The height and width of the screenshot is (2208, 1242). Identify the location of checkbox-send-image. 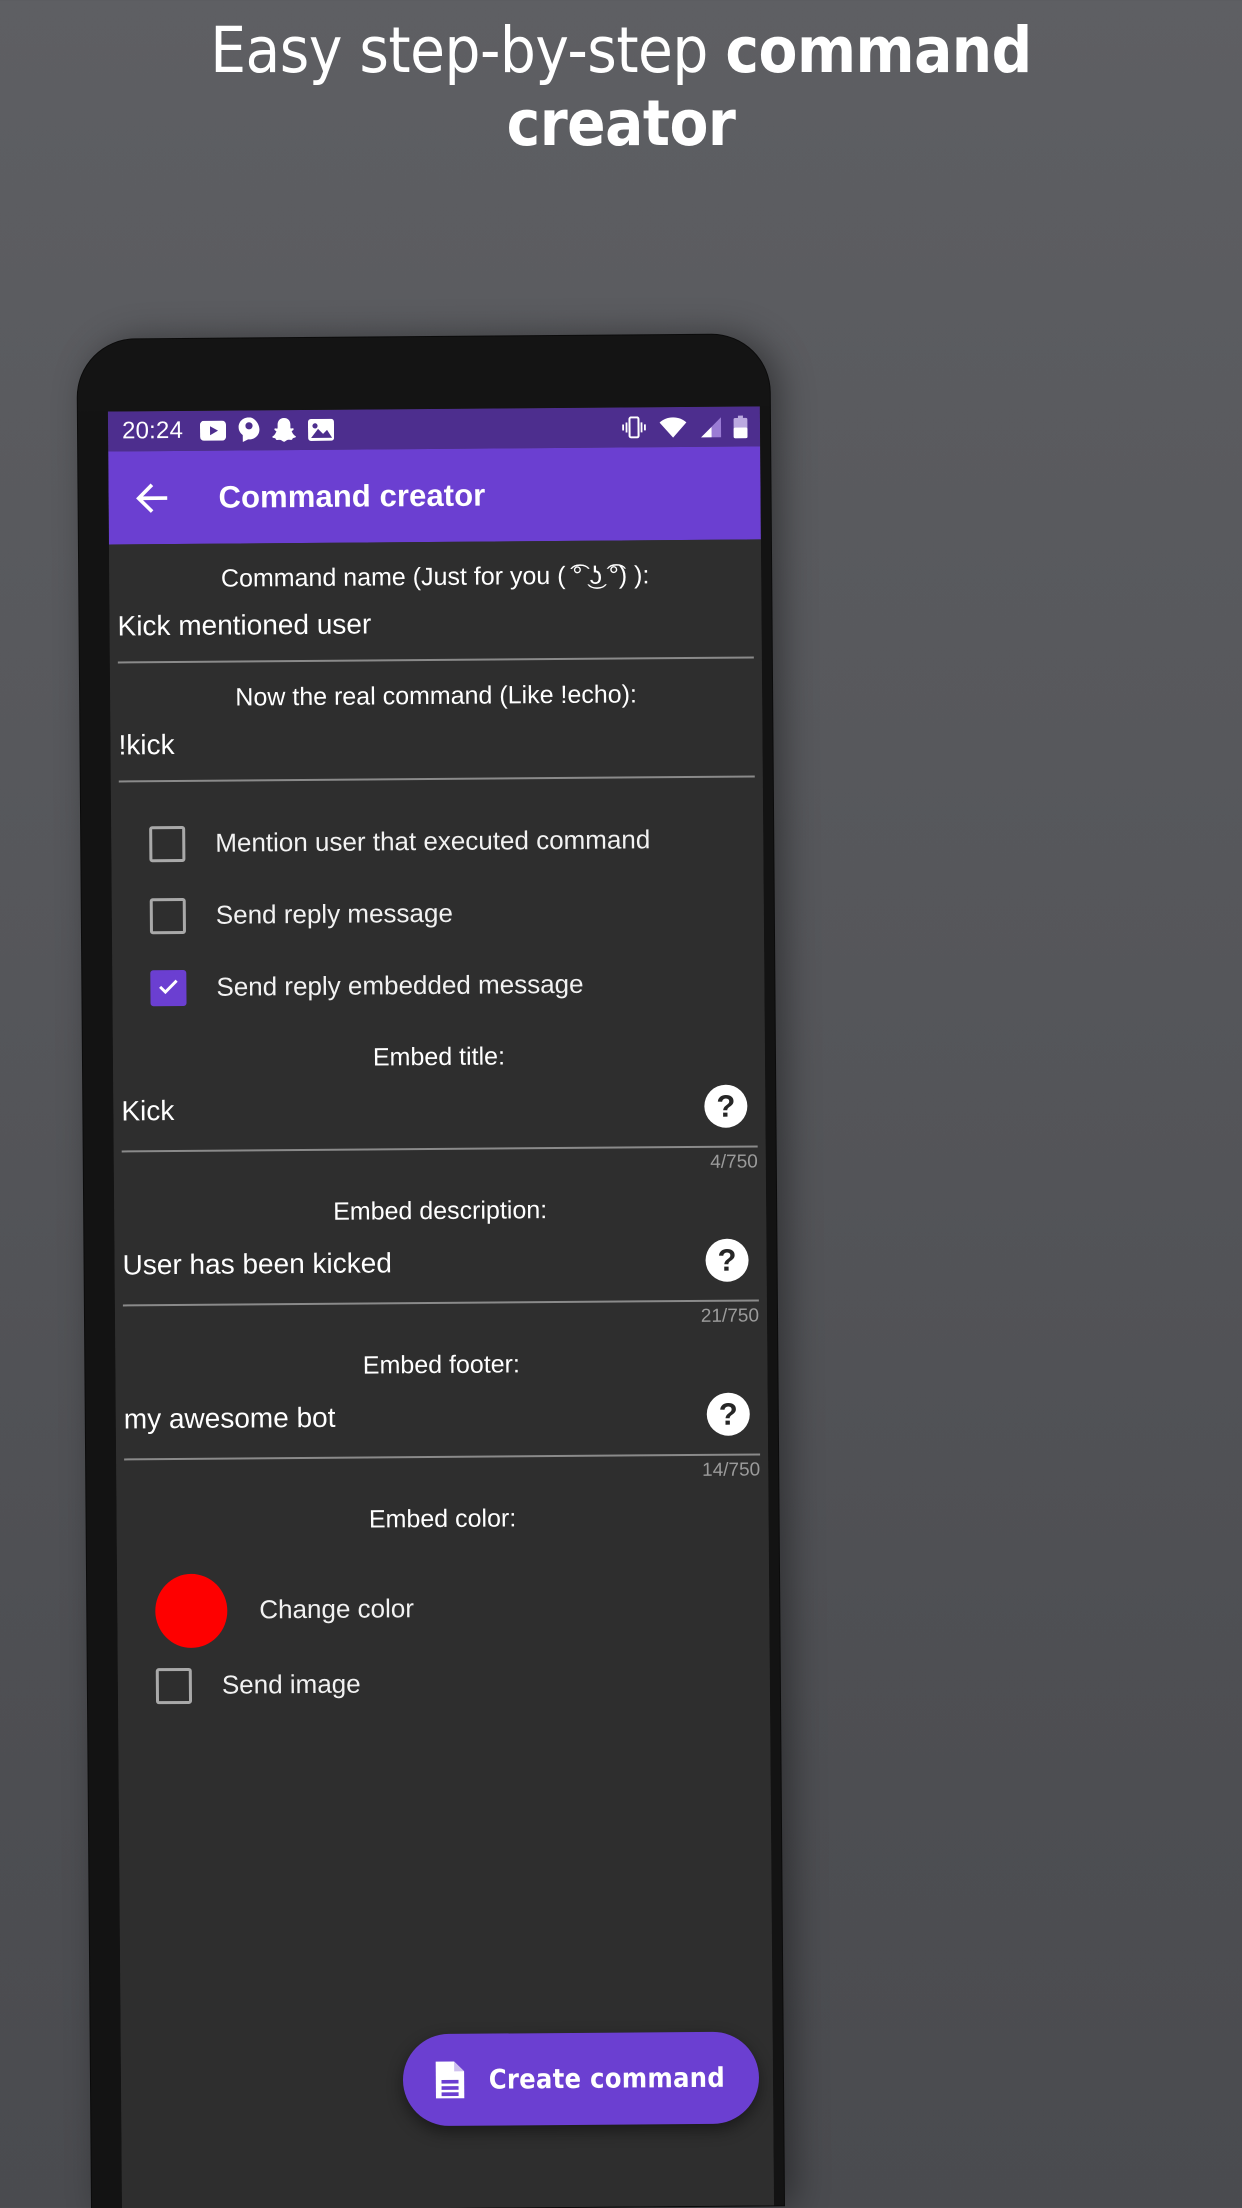
(174, 1685).